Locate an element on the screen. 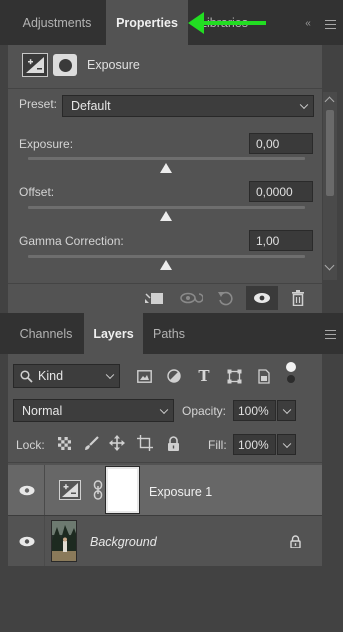 This screenshot has height=632, width=343. layer-mask-icon is located at coordinates (65, 65).